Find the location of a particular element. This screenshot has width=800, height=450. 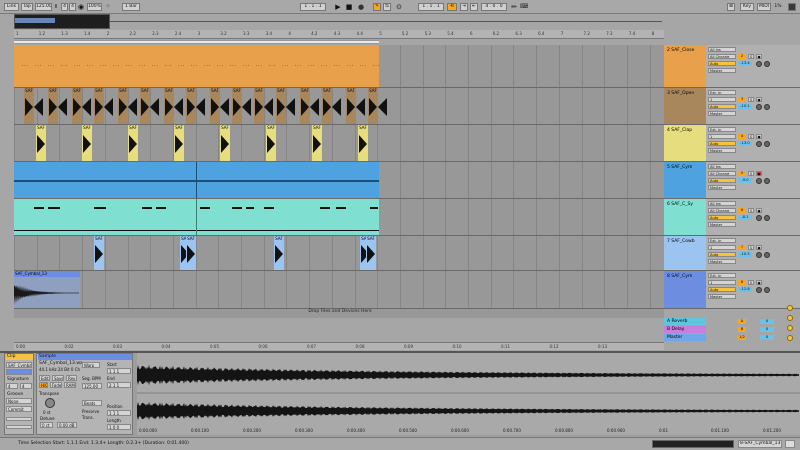

computer-midi-keyboard-icon: ⌨ is located at coordinates (524, 7).